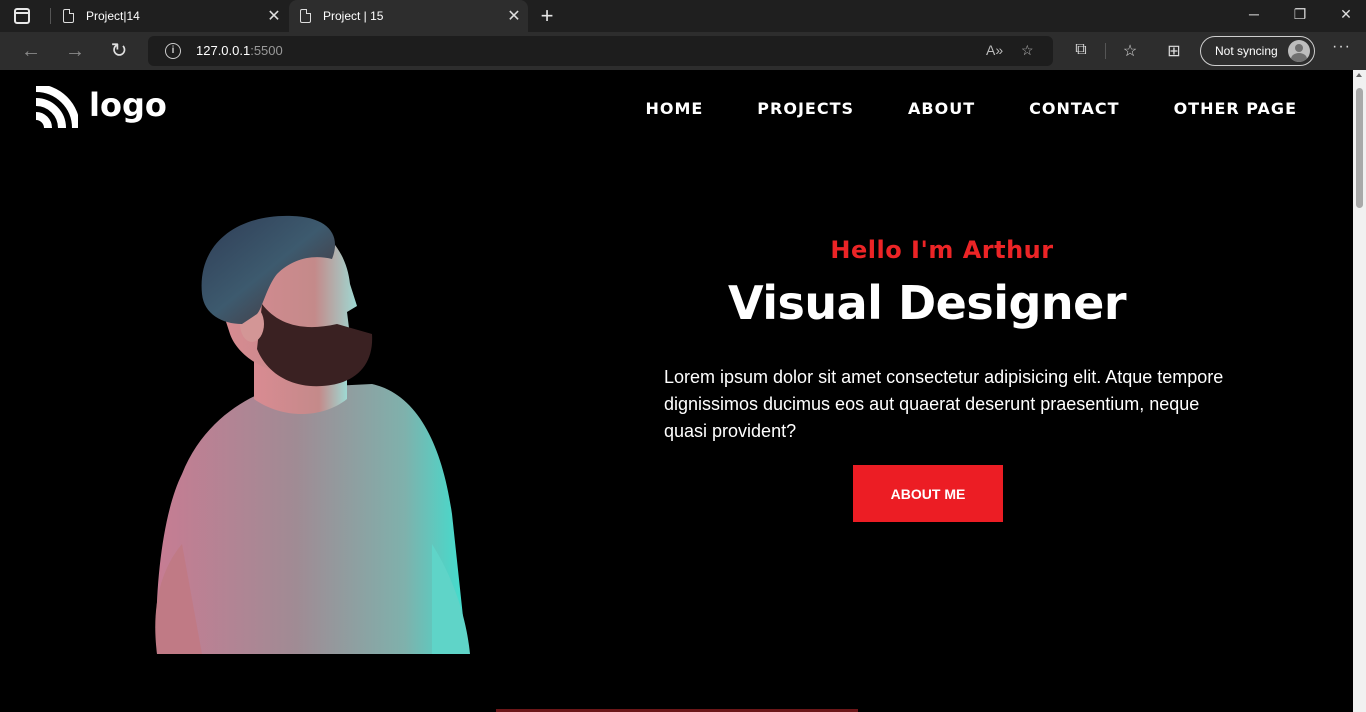 Image resolution: width=1366 pixels, height=712 pixels. I want to click on nav-link-home: HOME, so click(674, 108).